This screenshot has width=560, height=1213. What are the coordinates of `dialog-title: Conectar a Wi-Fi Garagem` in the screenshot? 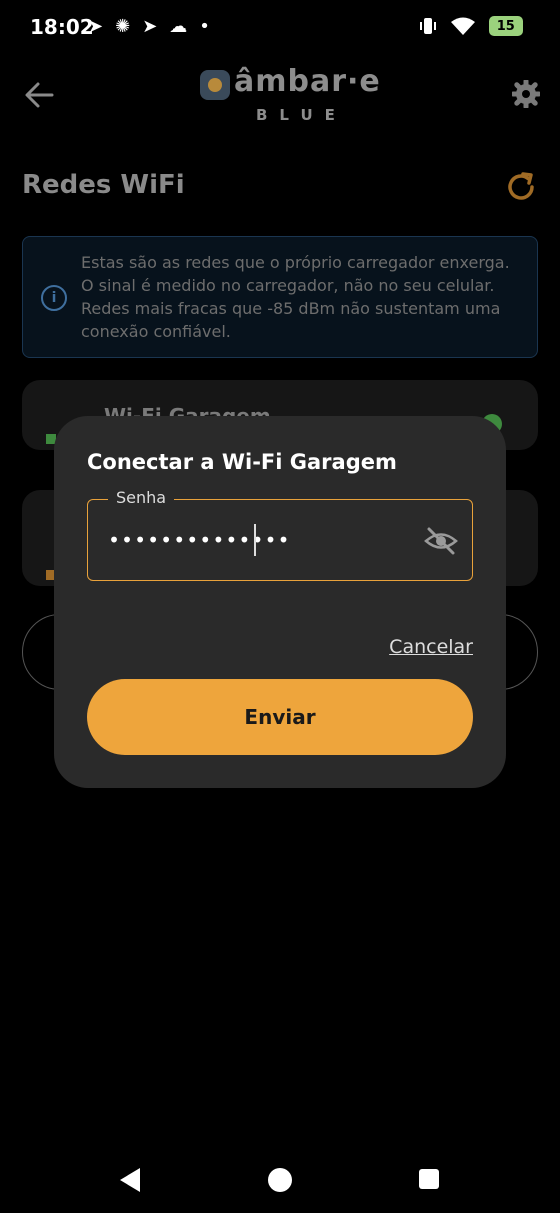 It's located at (242, 462).